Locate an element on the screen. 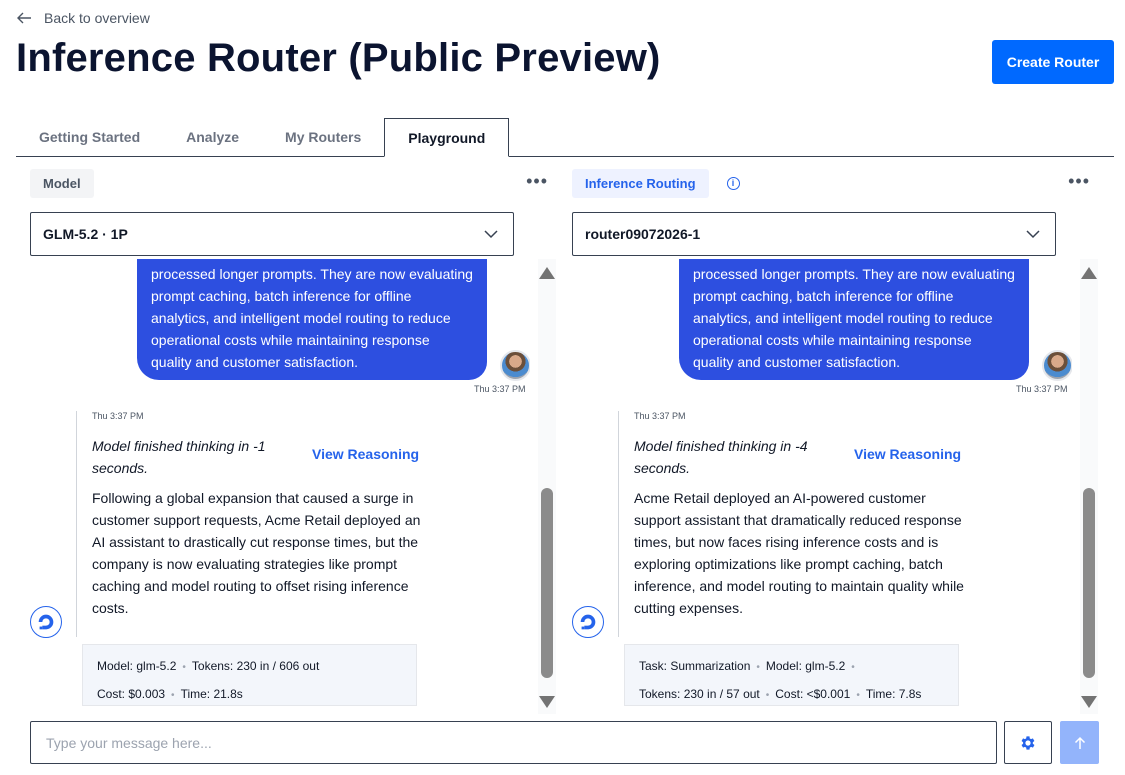 The width and height of the screenshot is (1125, 775). settings-button is located at coordinates (1028, 742).